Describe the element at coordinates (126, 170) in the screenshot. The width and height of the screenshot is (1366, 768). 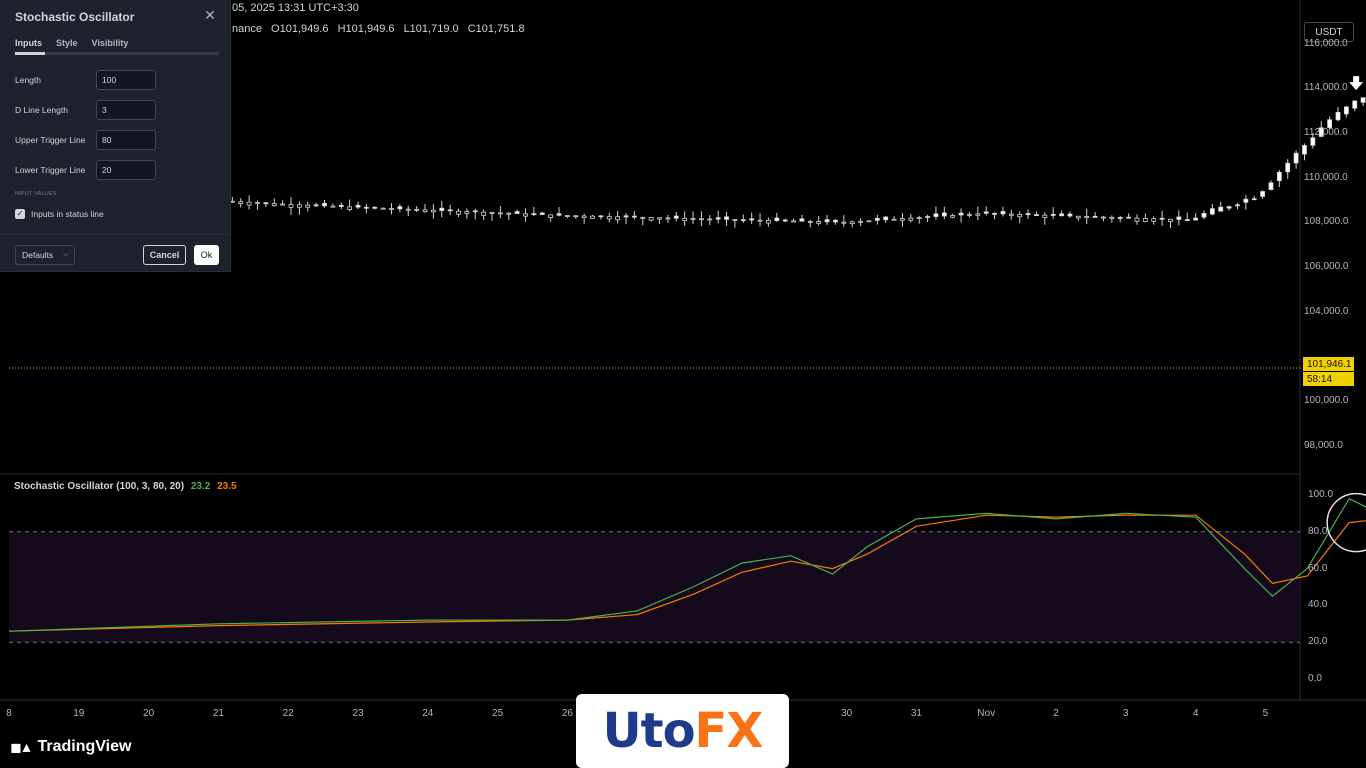
I see `lower-trigger-input` at that location.